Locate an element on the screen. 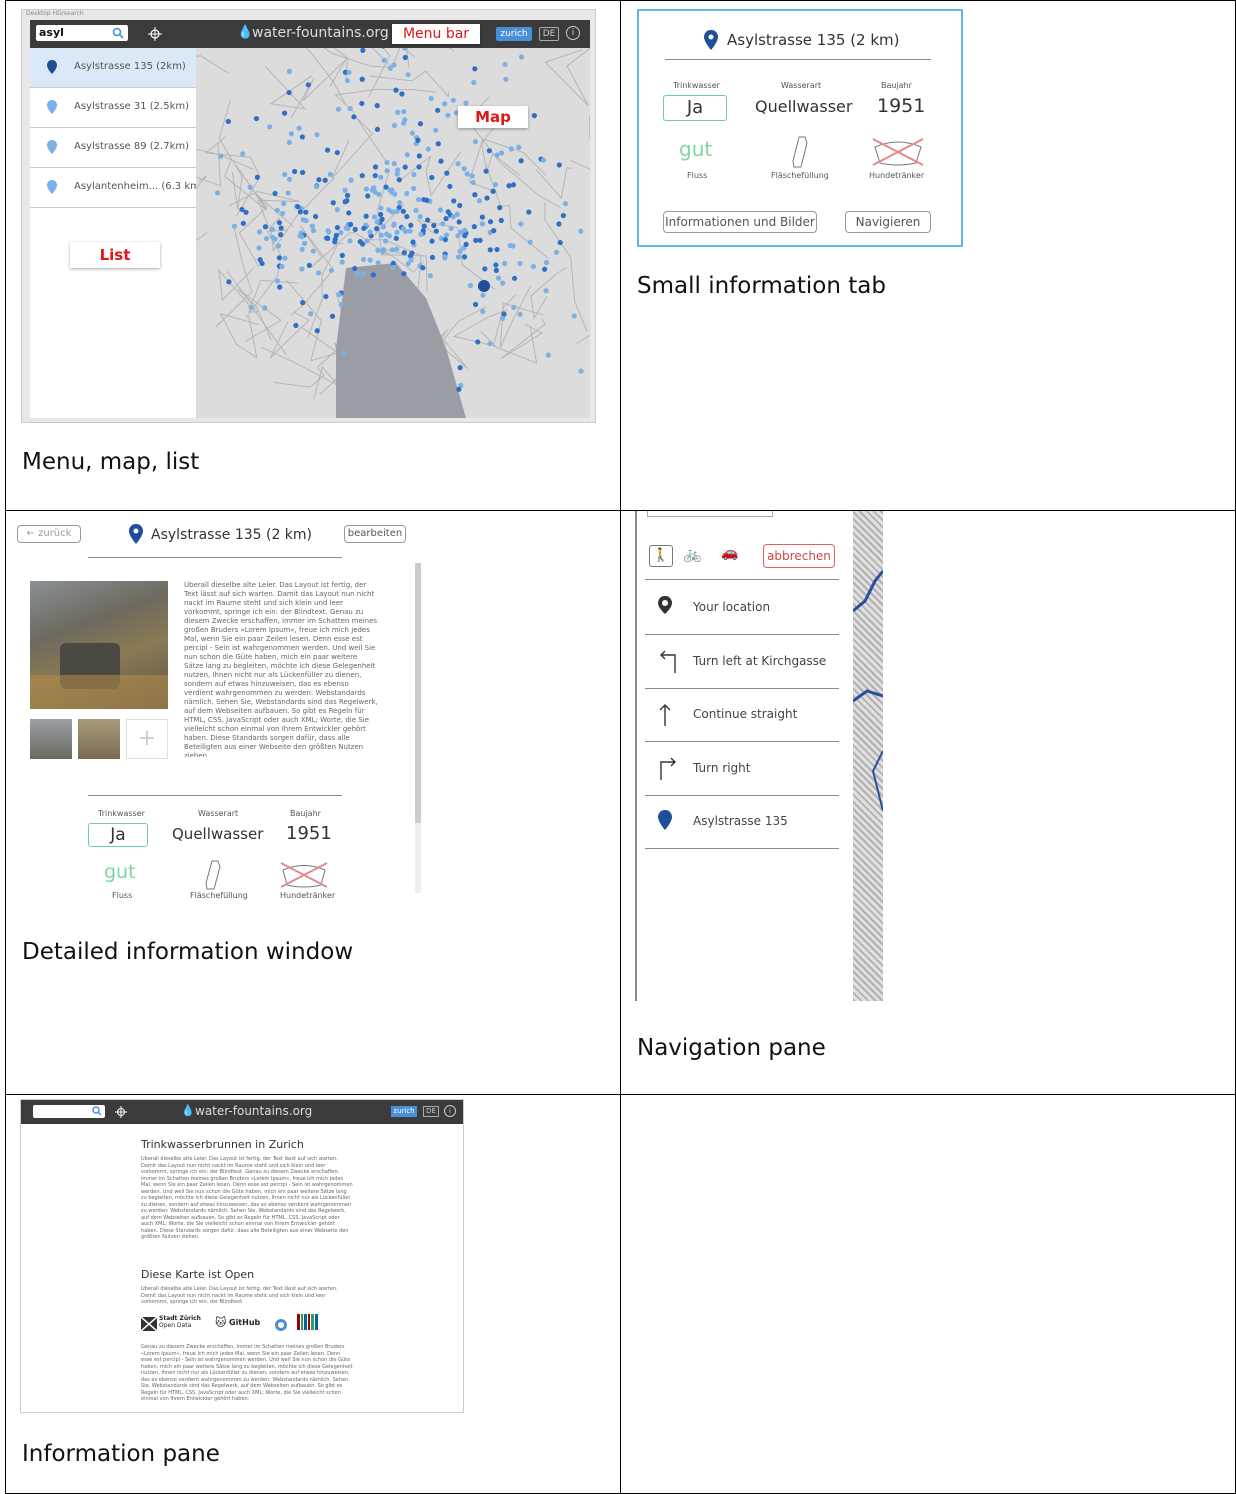 The height and width of the screenshot is (1494, 1236). add-image-button: + is located at coordinates (147, 739).